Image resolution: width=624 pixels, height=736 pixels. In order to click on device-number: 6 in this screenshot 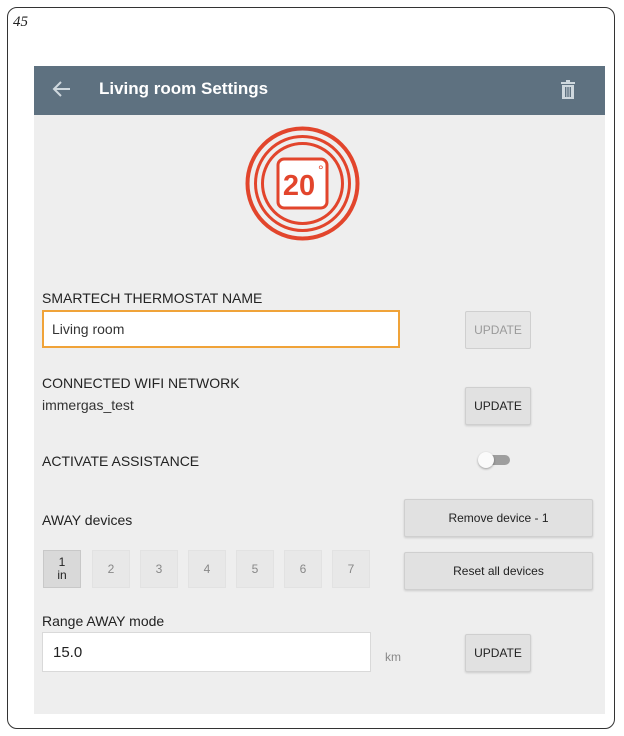, I will do `click(303, 569)`.